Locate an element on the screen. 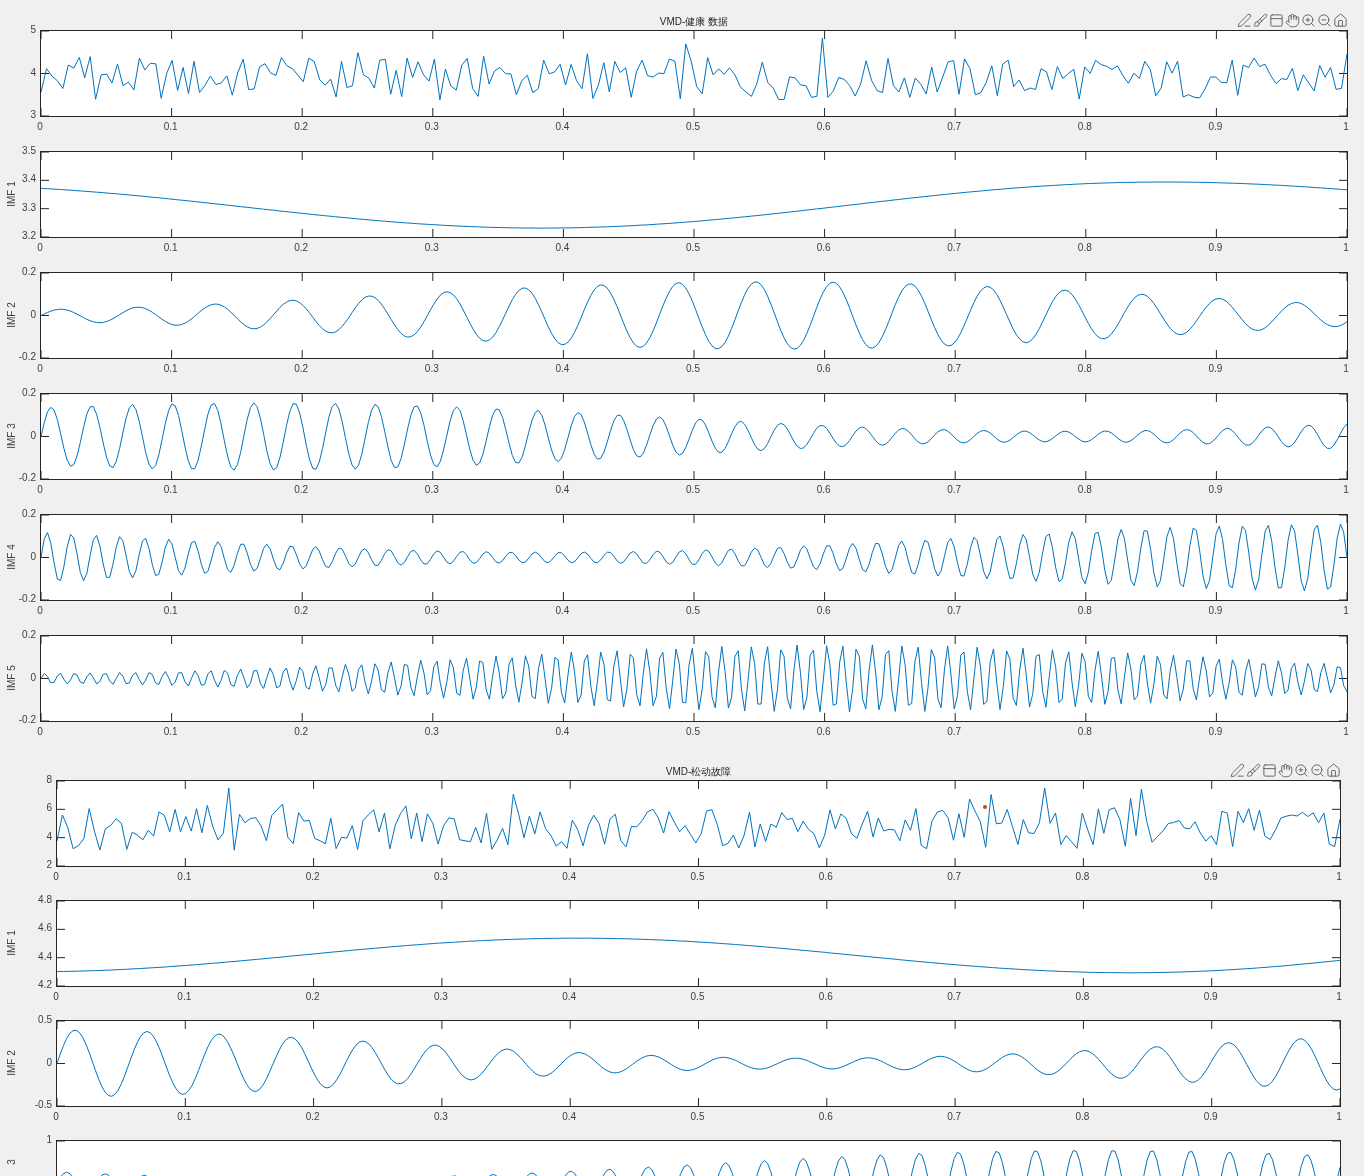  y-axis-label: IMF 2 is located at coordinates (12, 314).